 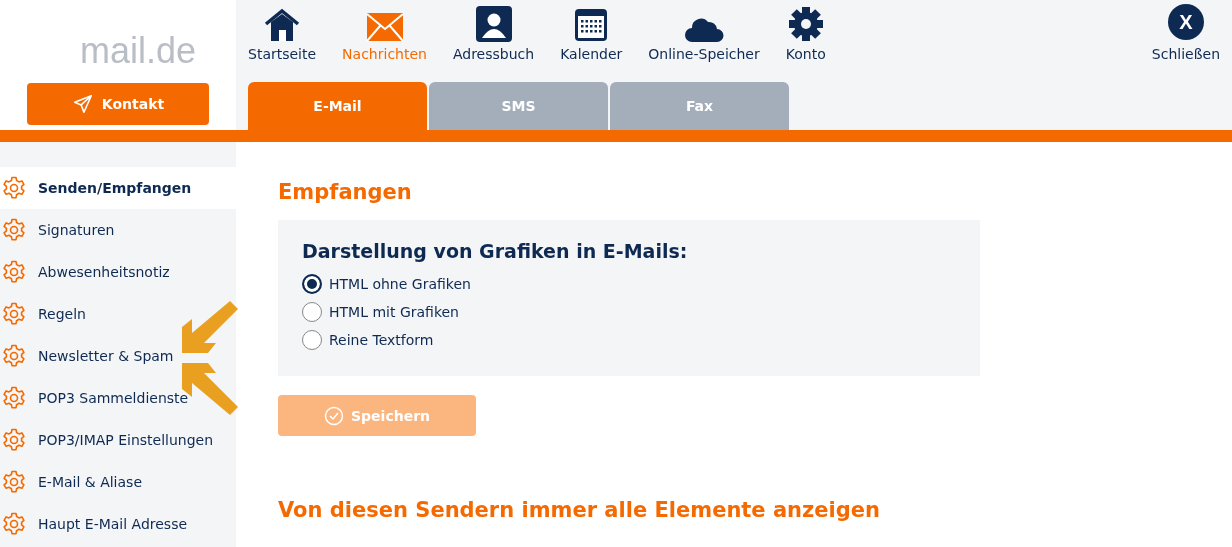 What do you see at coordinates (118, 524) in the screenshot?
I see `sidebar-item: Haupt E-Mail Adresse` at bounding box center [118, 524].